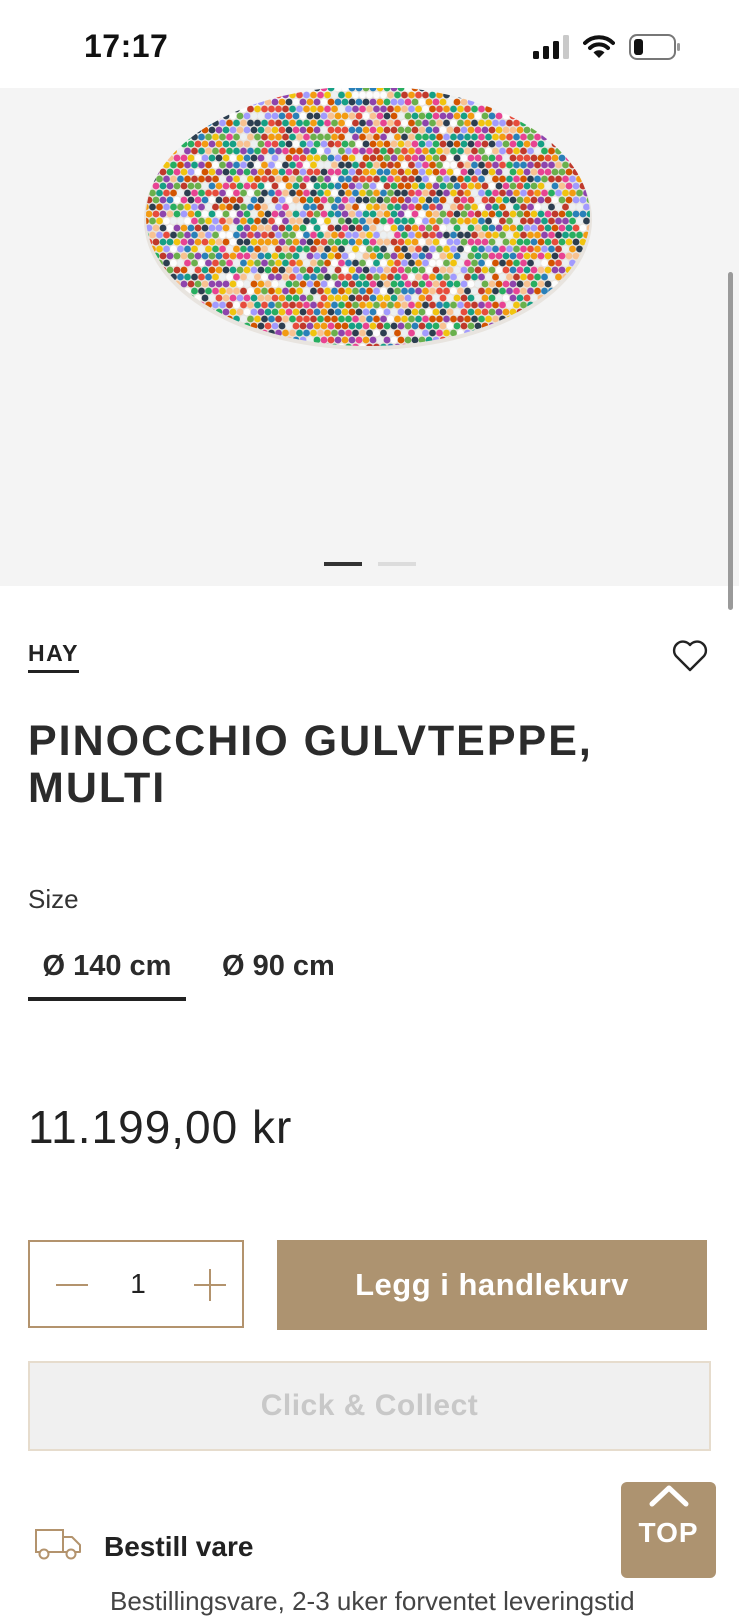 This screenshot has height=1617, width=739. What do you see at coordinates (126, 46) in the screenshot?
I see `status-time: 17:17` at bounding box center [126, 46].